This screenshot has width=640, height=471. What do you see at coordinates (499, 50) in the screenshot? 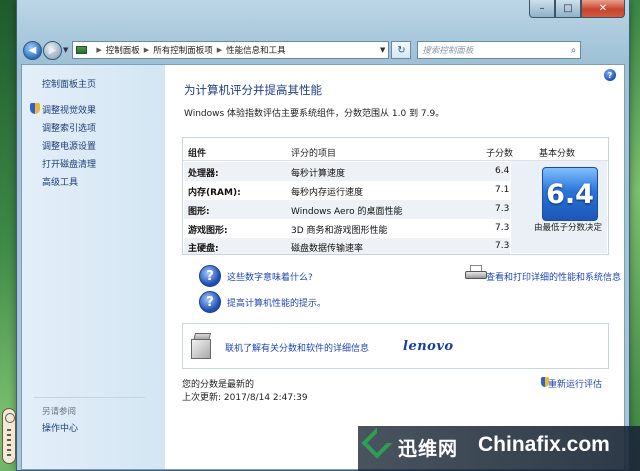
I see `search-input: 搜索控制面板 ⌕` at bounding box center [499, 50].